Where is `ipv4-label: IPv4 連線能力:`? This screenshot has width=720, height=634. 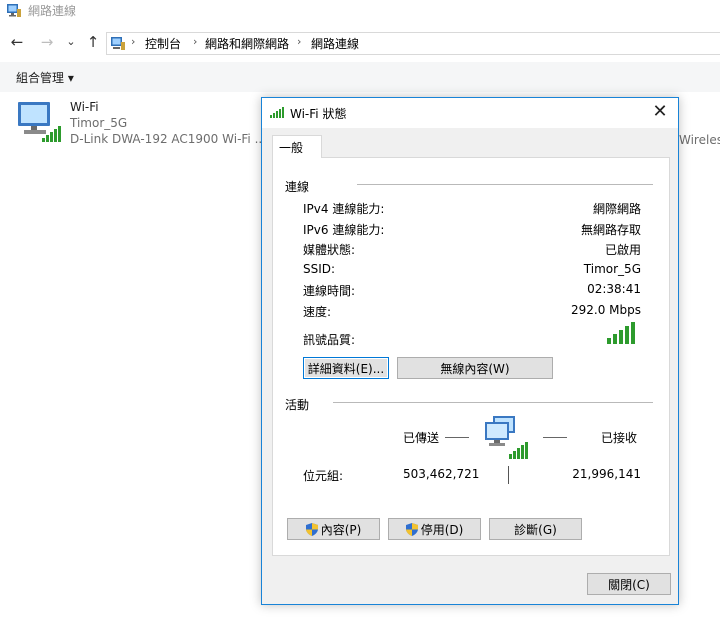
ipv4-label: IPv4 連線能力: is located at coordinates (344, 209).